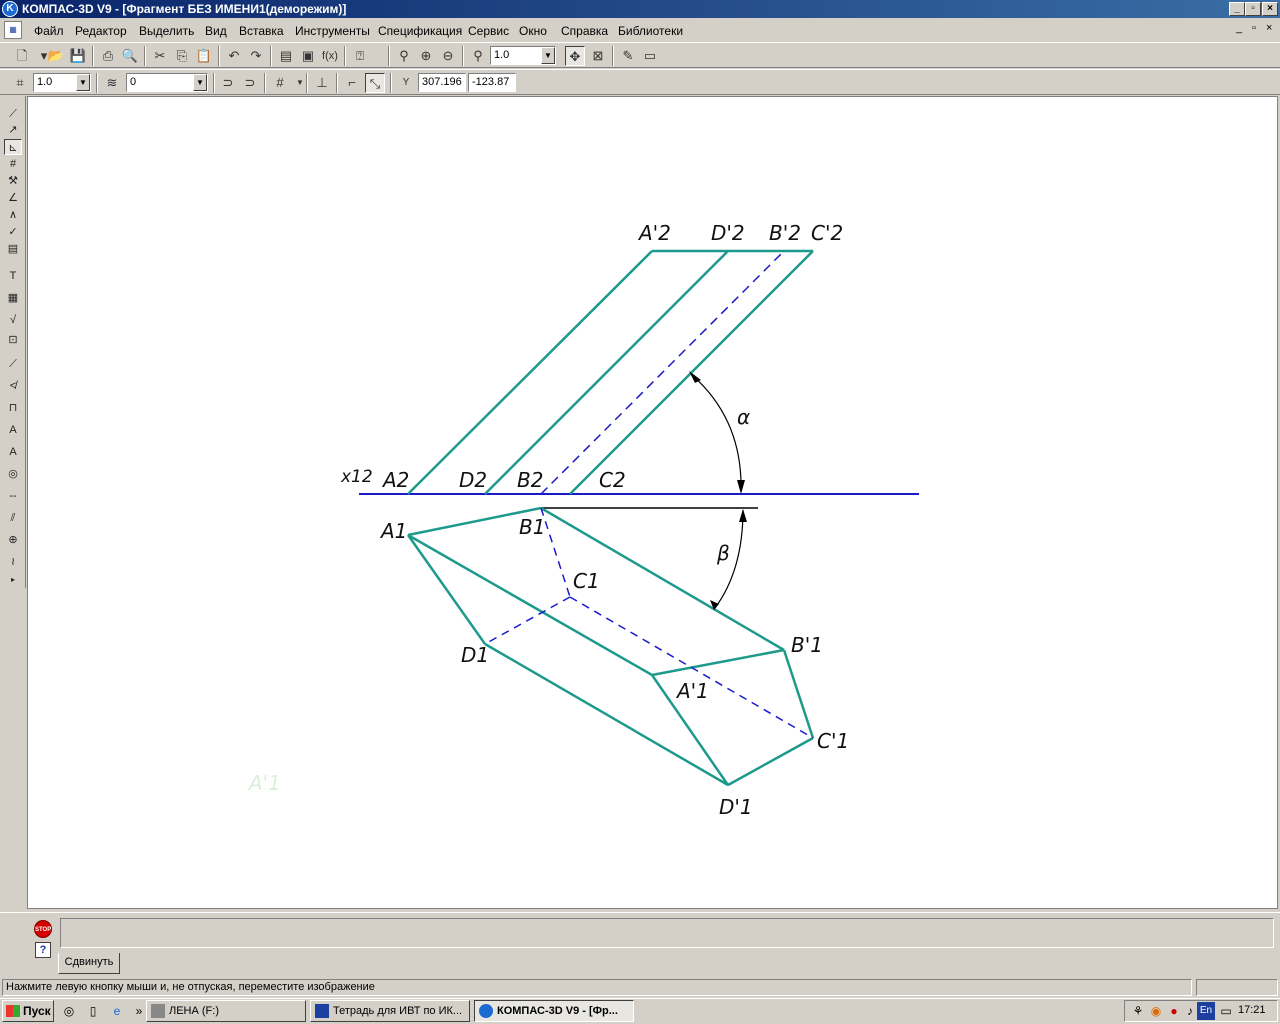  I want to click on arrow-view-icon: A, so click(13, 430).